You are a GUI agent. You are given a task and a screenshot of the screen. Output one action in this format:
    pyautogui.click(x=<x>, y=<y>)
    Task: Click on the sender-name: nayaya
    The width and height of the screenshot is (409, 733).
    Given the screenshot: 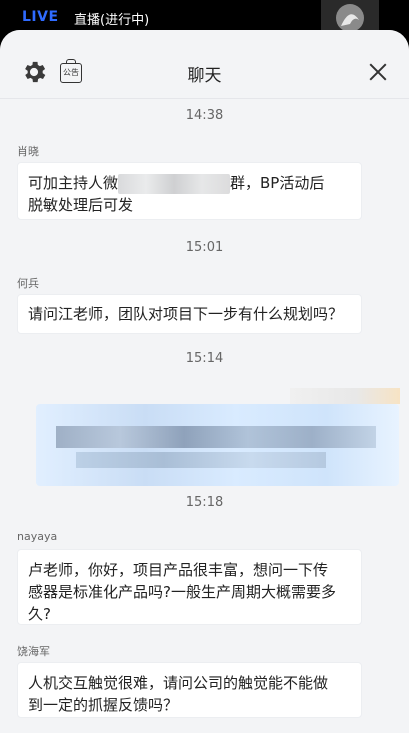 What is the action you would take?
    pyautogui.click(x=37, y=536)
    